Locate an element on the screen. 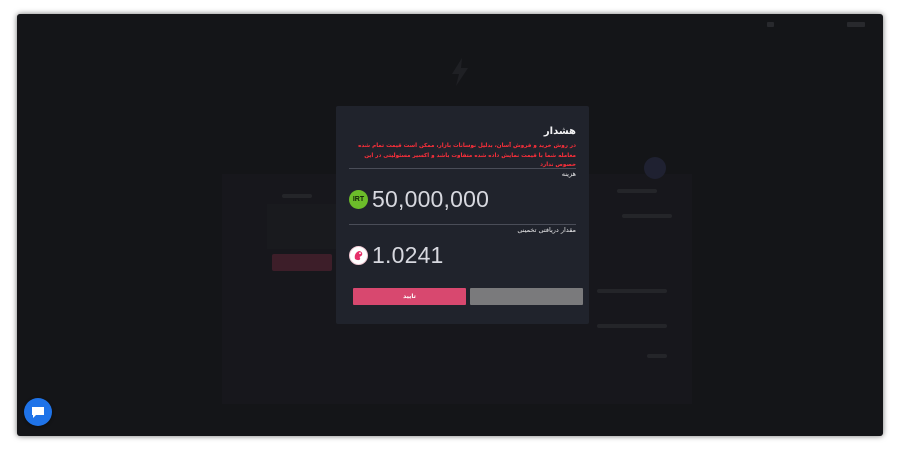 This screenshot has width=900, height=450. cost-amount: 50,000,000 is located at coordinates (431, 198).